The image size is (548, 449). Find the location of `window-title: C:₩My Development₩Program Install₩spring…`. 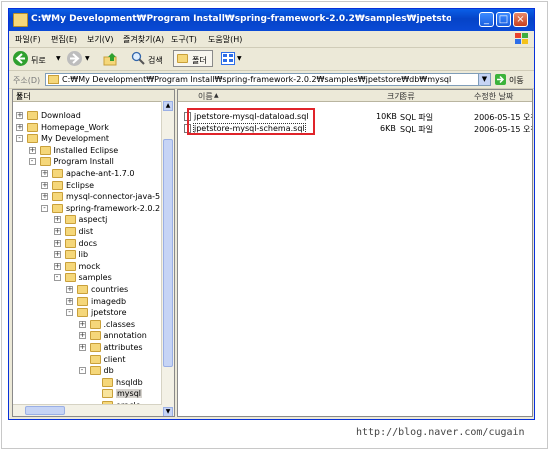

window-title: C:₩My Development₩Program Install₩spring… is located at coordinates (241, 19).